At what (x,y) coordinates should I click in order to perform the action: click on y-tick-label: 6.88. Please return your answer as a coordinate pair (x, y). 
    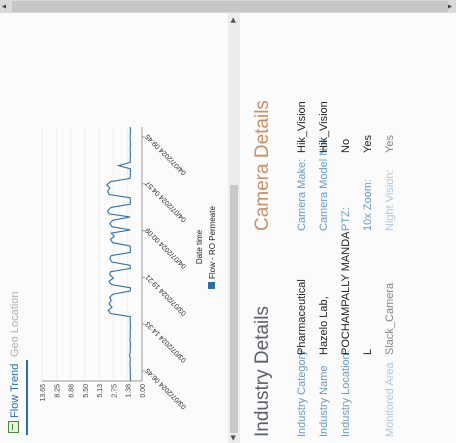
    Looking at the image, I should click on (72, 391).